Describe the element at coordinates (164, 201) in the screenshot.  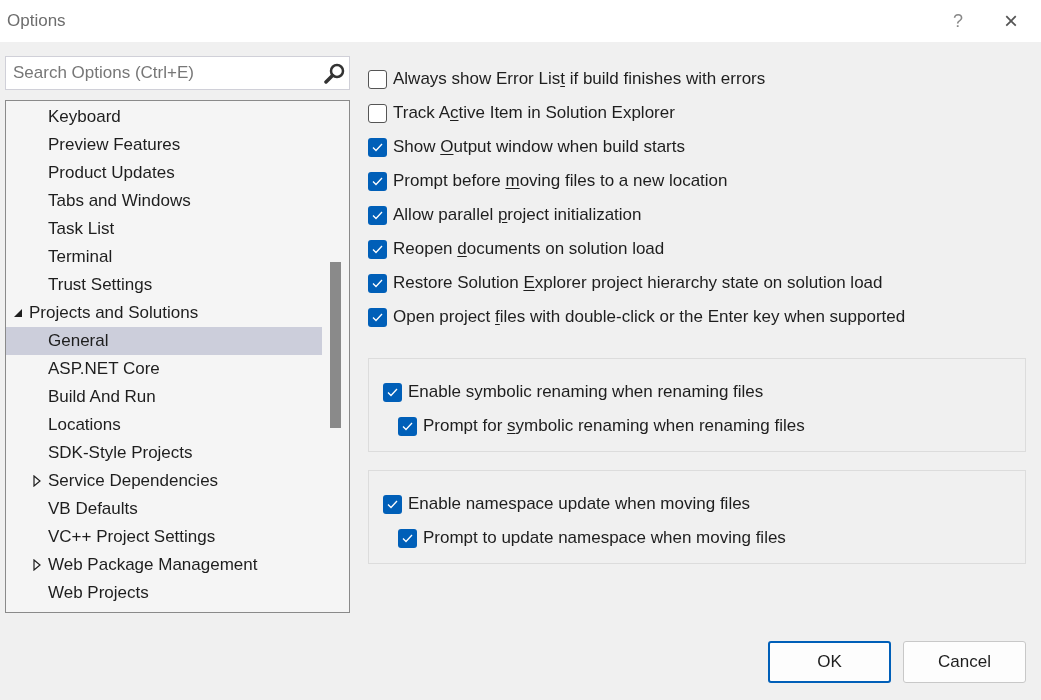
I see `tree-item: Tabs and Windows` at that location.